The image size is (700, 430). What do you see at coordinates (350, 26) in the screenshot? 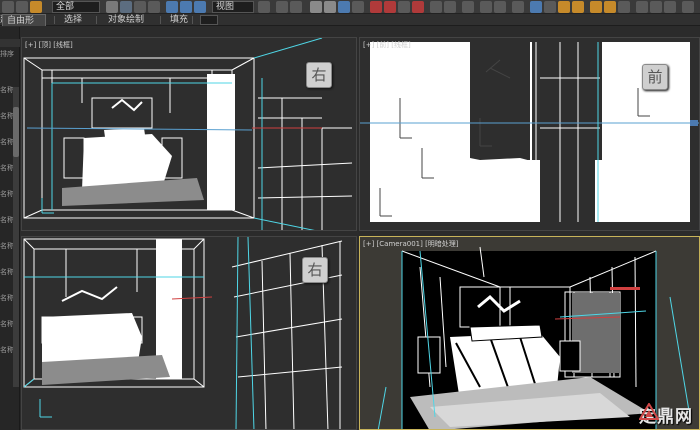
I see `ribbon-tab-bar: 建模 自由形式 选择 对象绘制 填充` at bounding box center [350, 26].